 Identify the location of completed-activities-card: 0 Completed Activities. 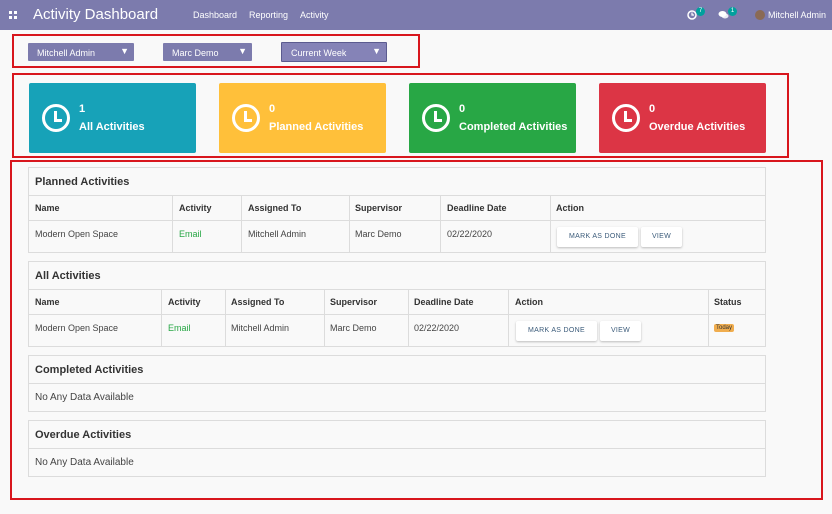
(492, 118).